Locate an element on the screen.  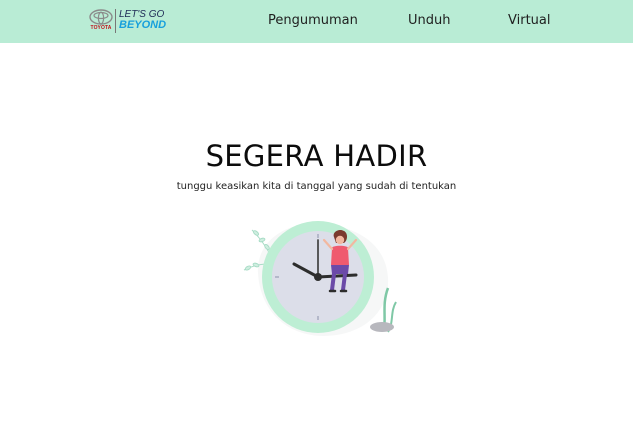
page-title: SEGERA HADIR is located at coordinates (316, 156).